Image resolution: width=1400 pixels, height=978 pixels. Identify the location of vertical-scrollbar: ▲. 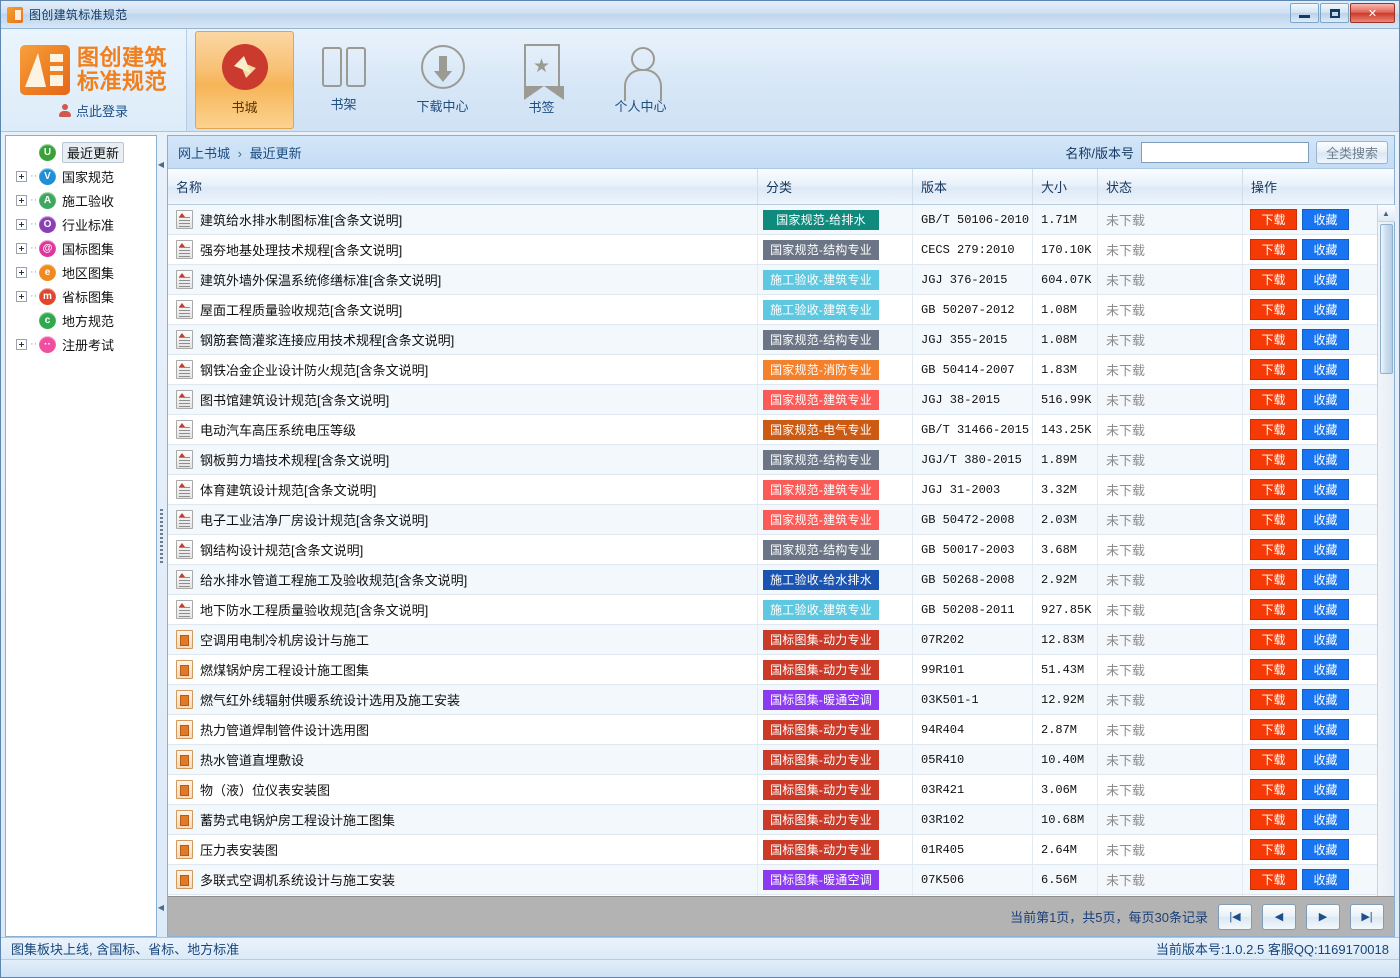
(1386, 550).